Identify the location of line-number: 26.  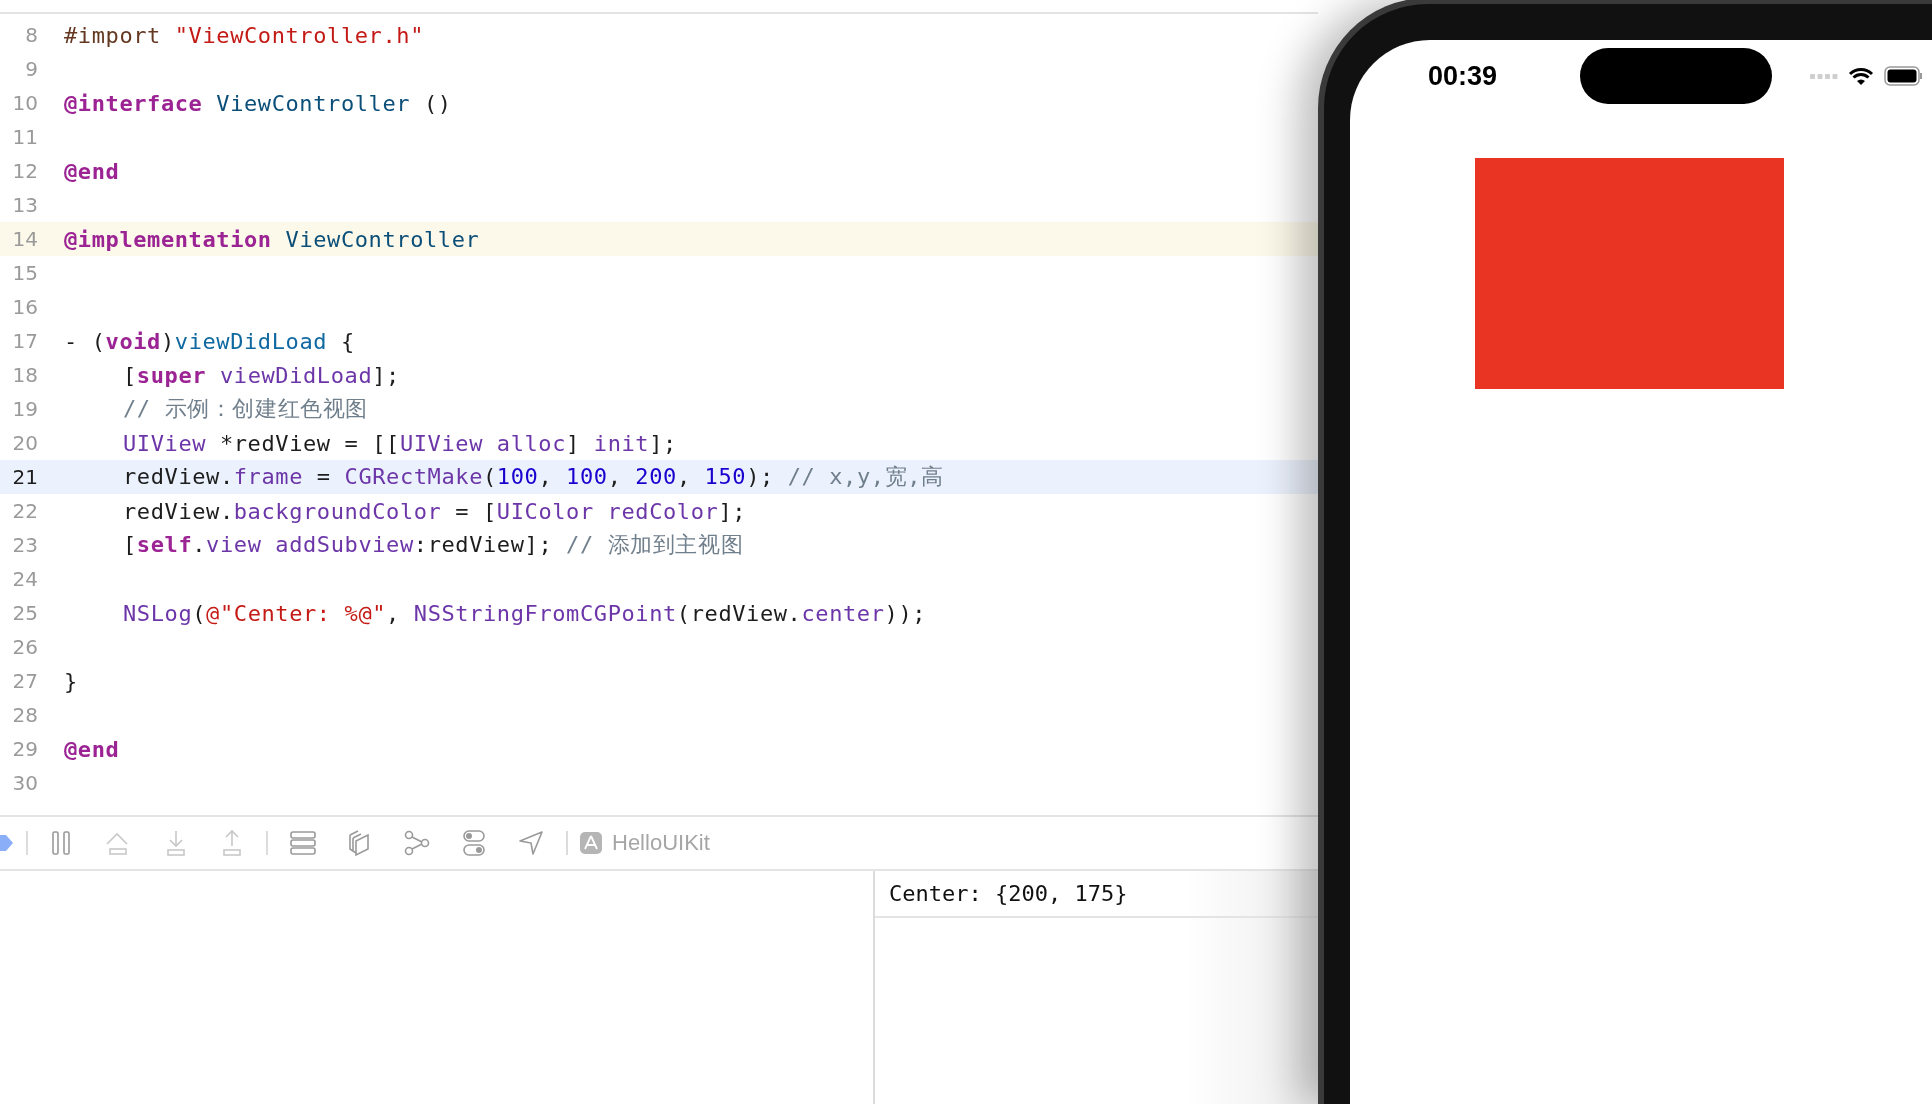
(24, 647).